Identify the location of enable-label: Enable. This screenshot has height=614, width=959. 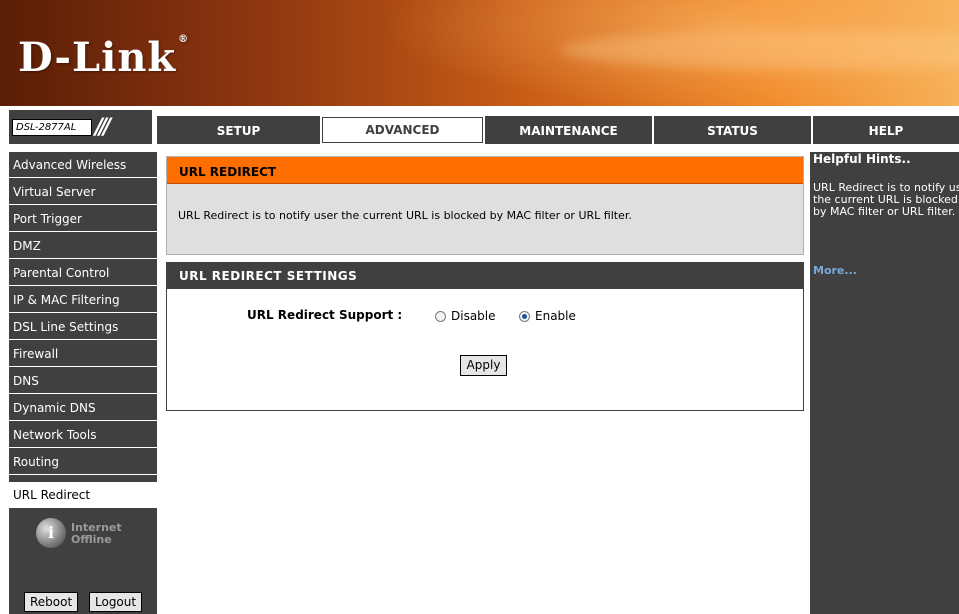
(555, 316).